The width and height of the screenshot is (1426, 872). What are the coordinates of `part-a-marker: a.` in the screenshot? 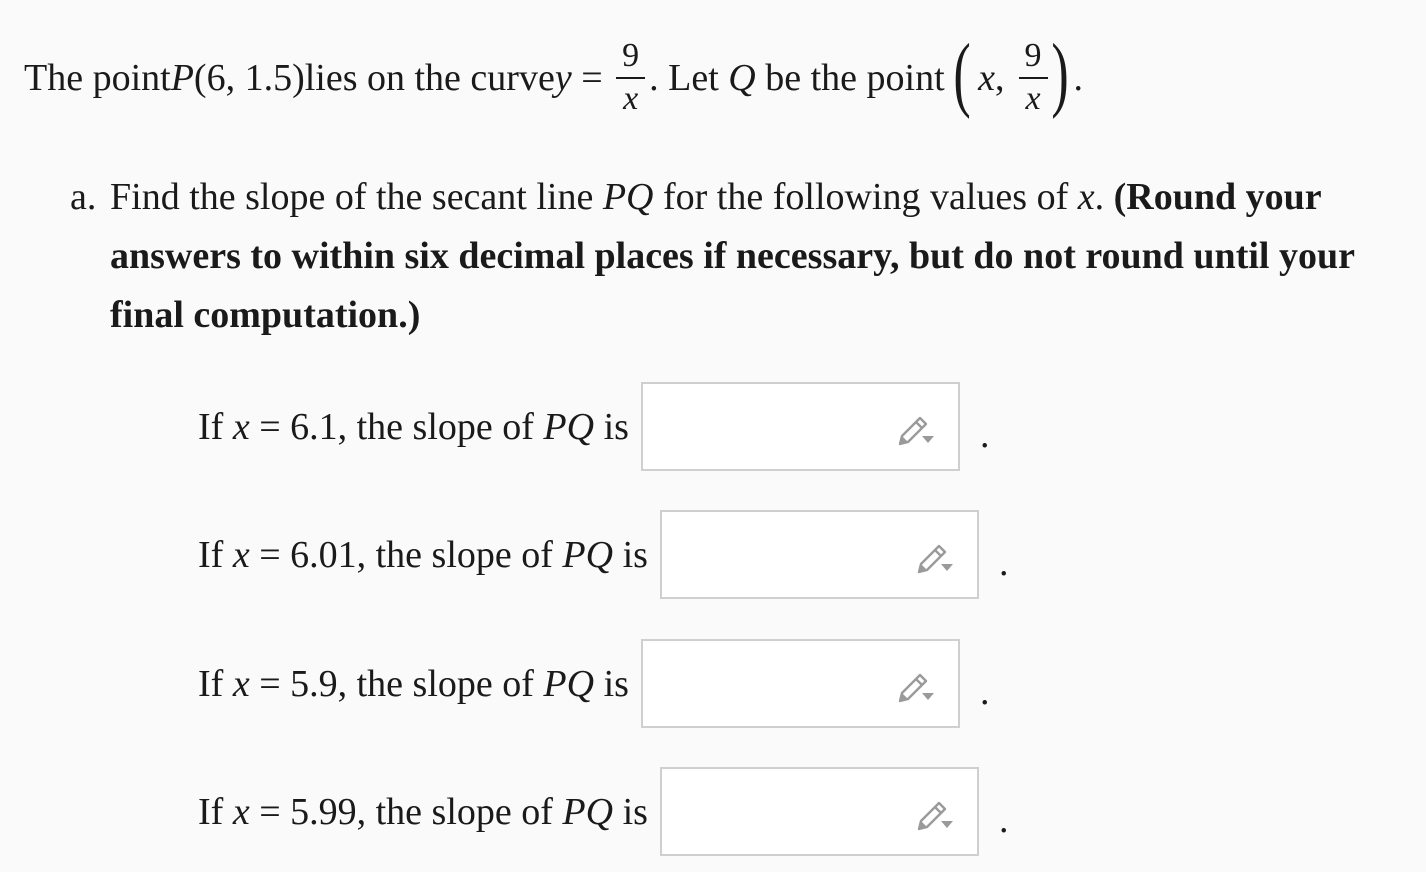 It's located at (83, 197).